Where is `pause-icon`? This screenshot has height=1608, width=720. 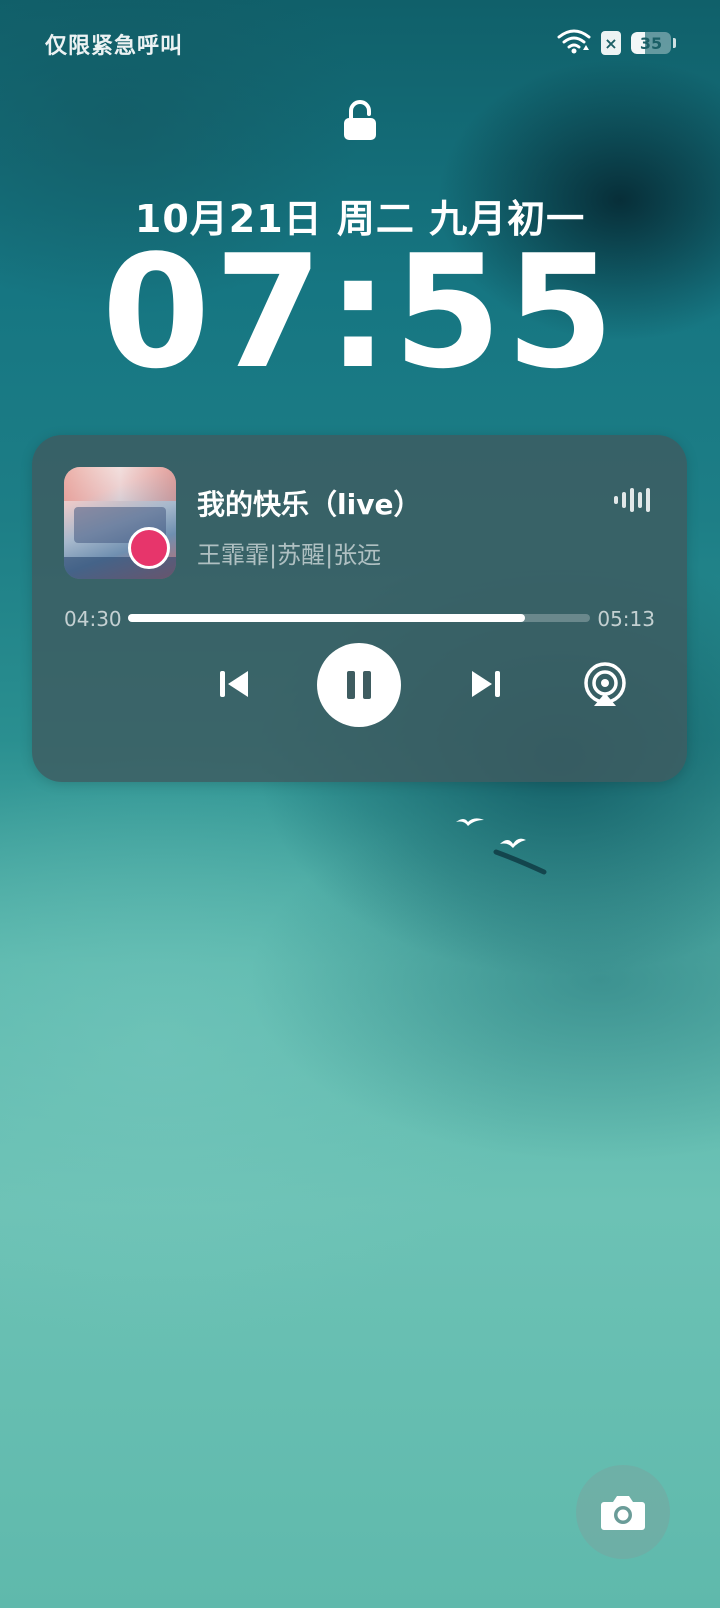
pause-icon is located at coordinates (359, 685).